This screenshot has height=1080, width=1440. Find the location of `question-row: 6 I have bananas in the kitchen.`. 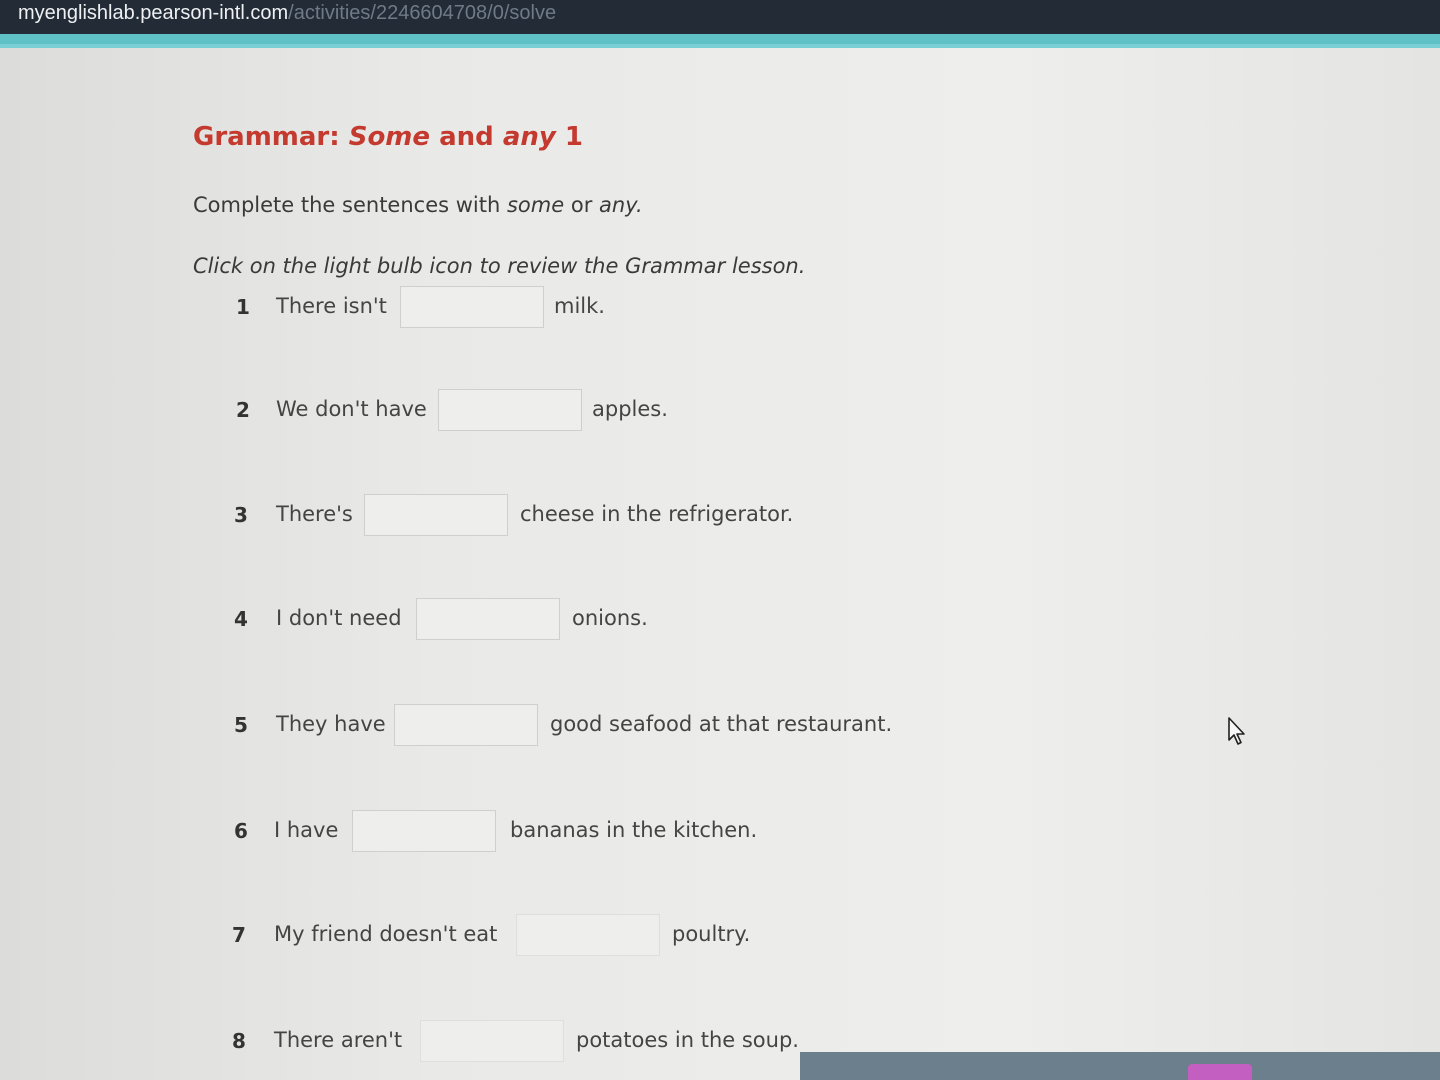

question-row: 6 I have bananas in the kitchen. is located at coordinates (514, 832).